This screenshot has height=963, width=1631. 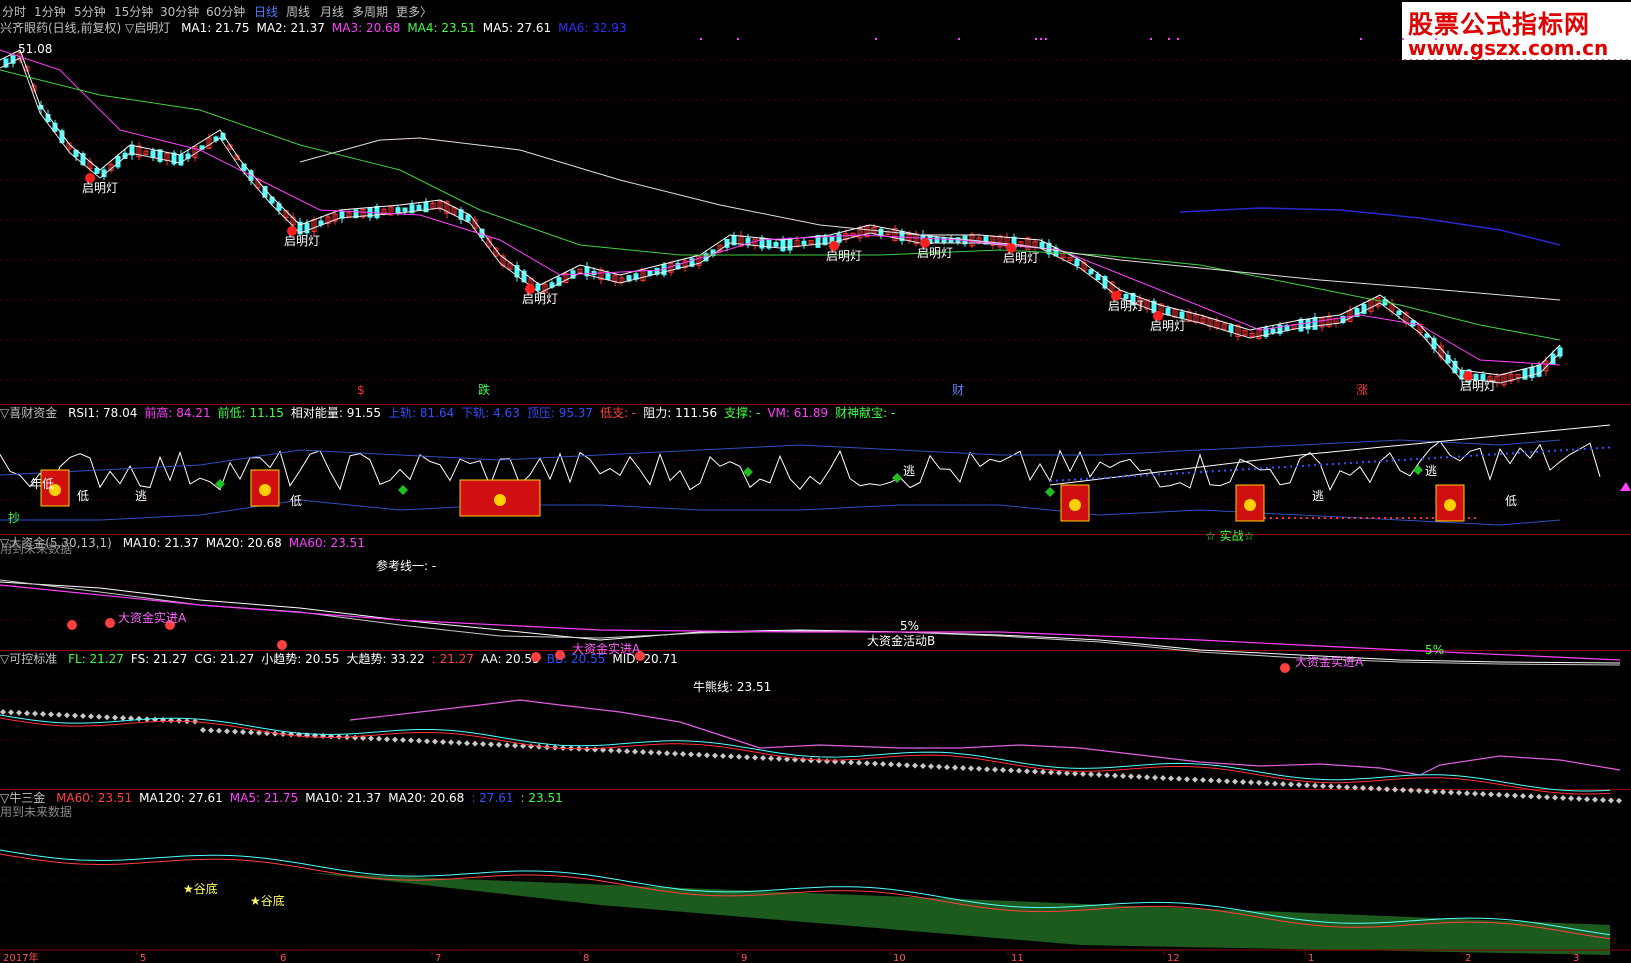 I want to click on x-tick-label: 8, so click(x=586, y=958).